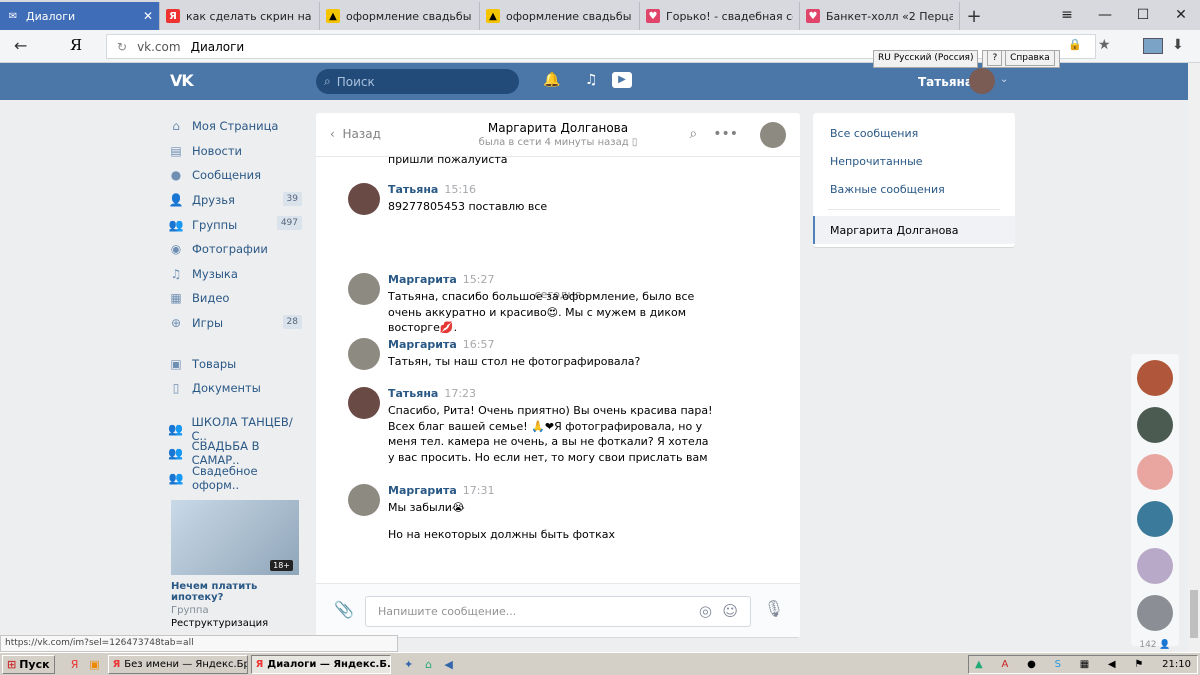 The width and height of the screenshot is (1200, 675). I want to click on language-label: RU Русский (Россия), so click(926, 59).